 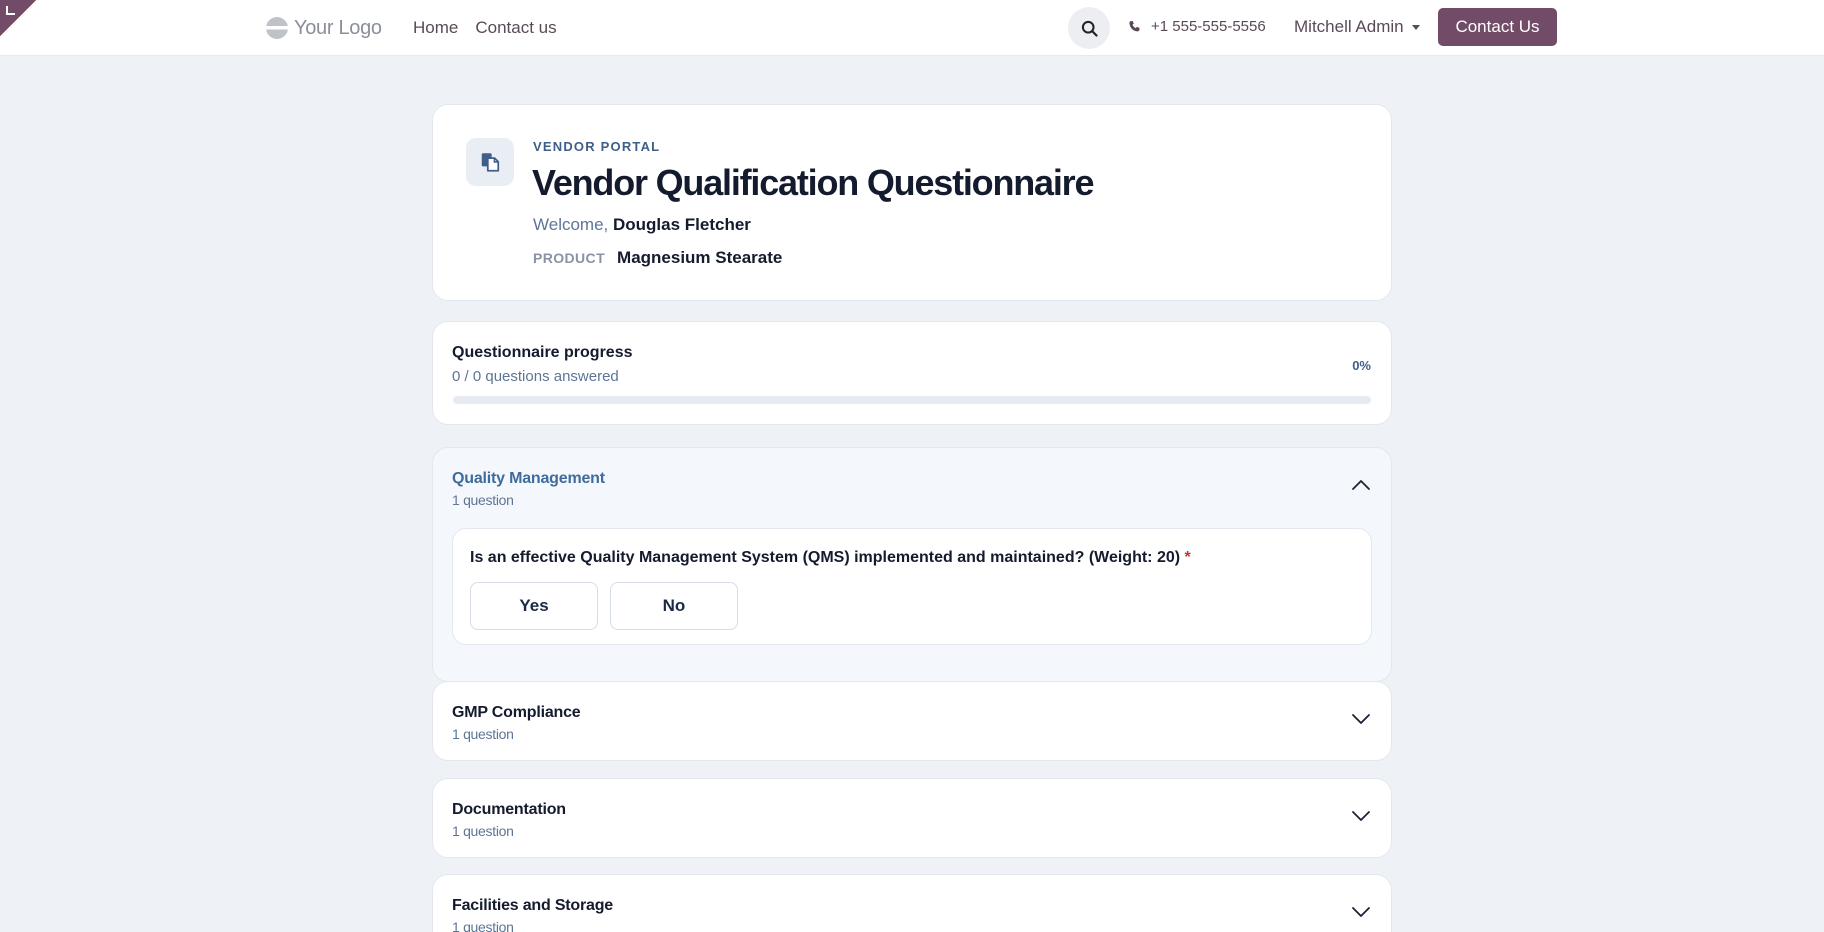 What do you see at coordinates (18, 18) in the screenshot?
I see `edit-corner-ribbon` at bounding box center [18, 18].